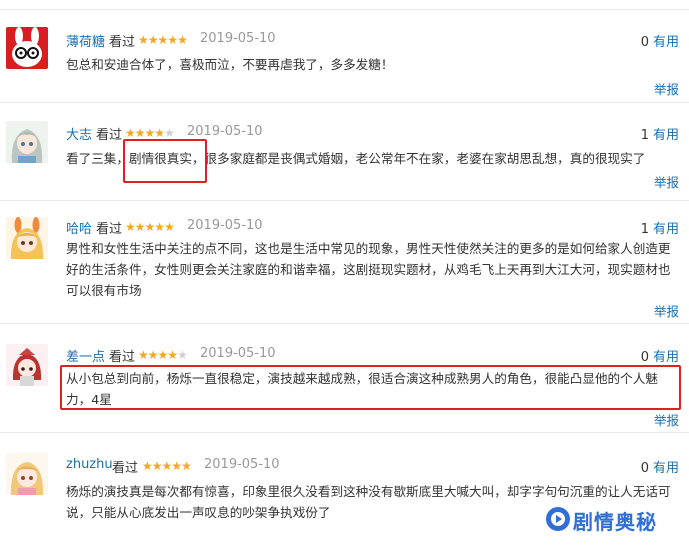 The image size is (689, 547). Describe the element at coordinates (27, 474) in the screenshot. I see `anime-girl-blonde-pink-avatar` at that location.